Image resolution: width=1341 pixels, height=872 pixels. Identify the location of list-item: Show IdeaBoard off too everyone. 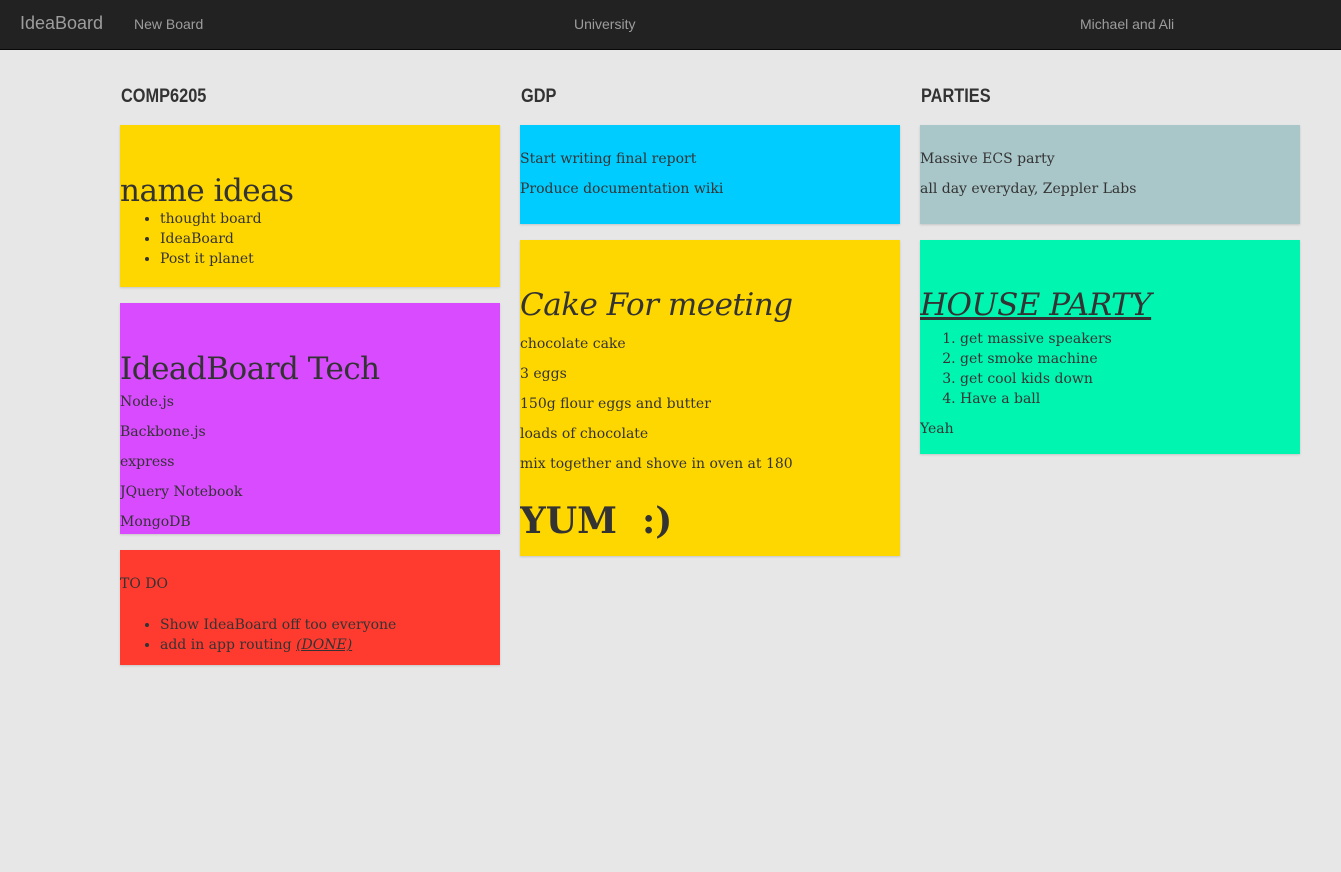
(330, 625).